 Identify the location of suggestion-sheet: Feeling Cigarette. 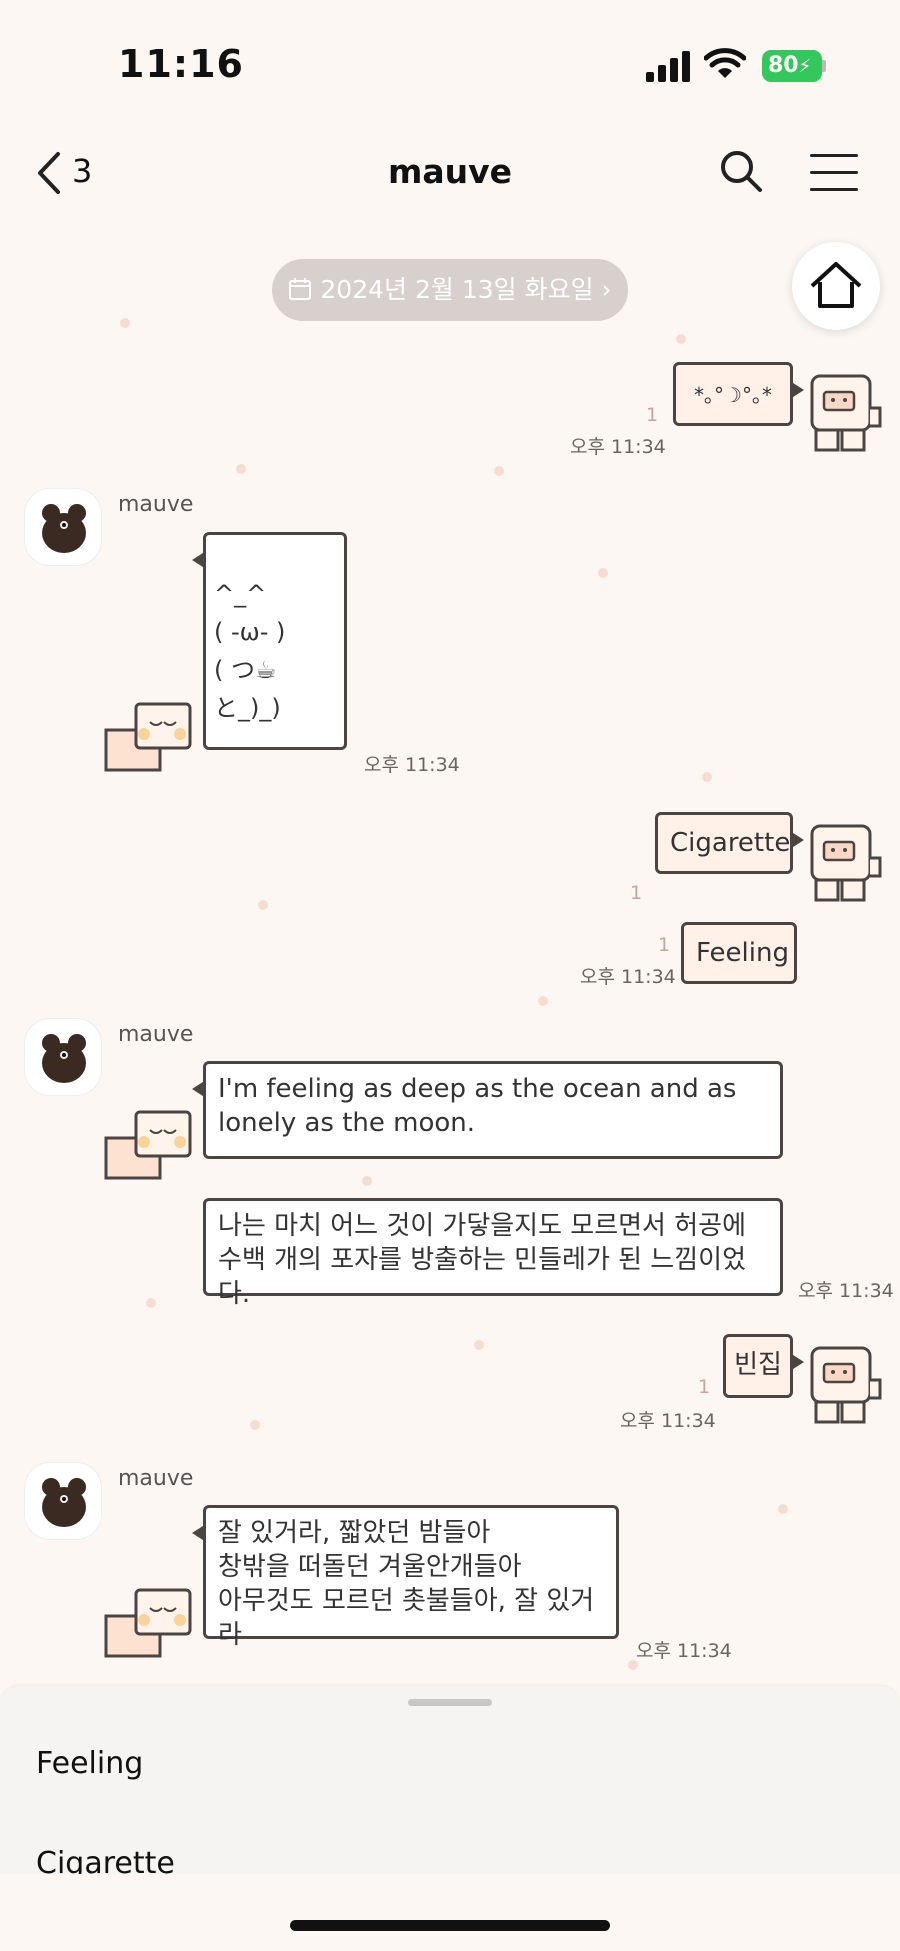
(450, 1780).